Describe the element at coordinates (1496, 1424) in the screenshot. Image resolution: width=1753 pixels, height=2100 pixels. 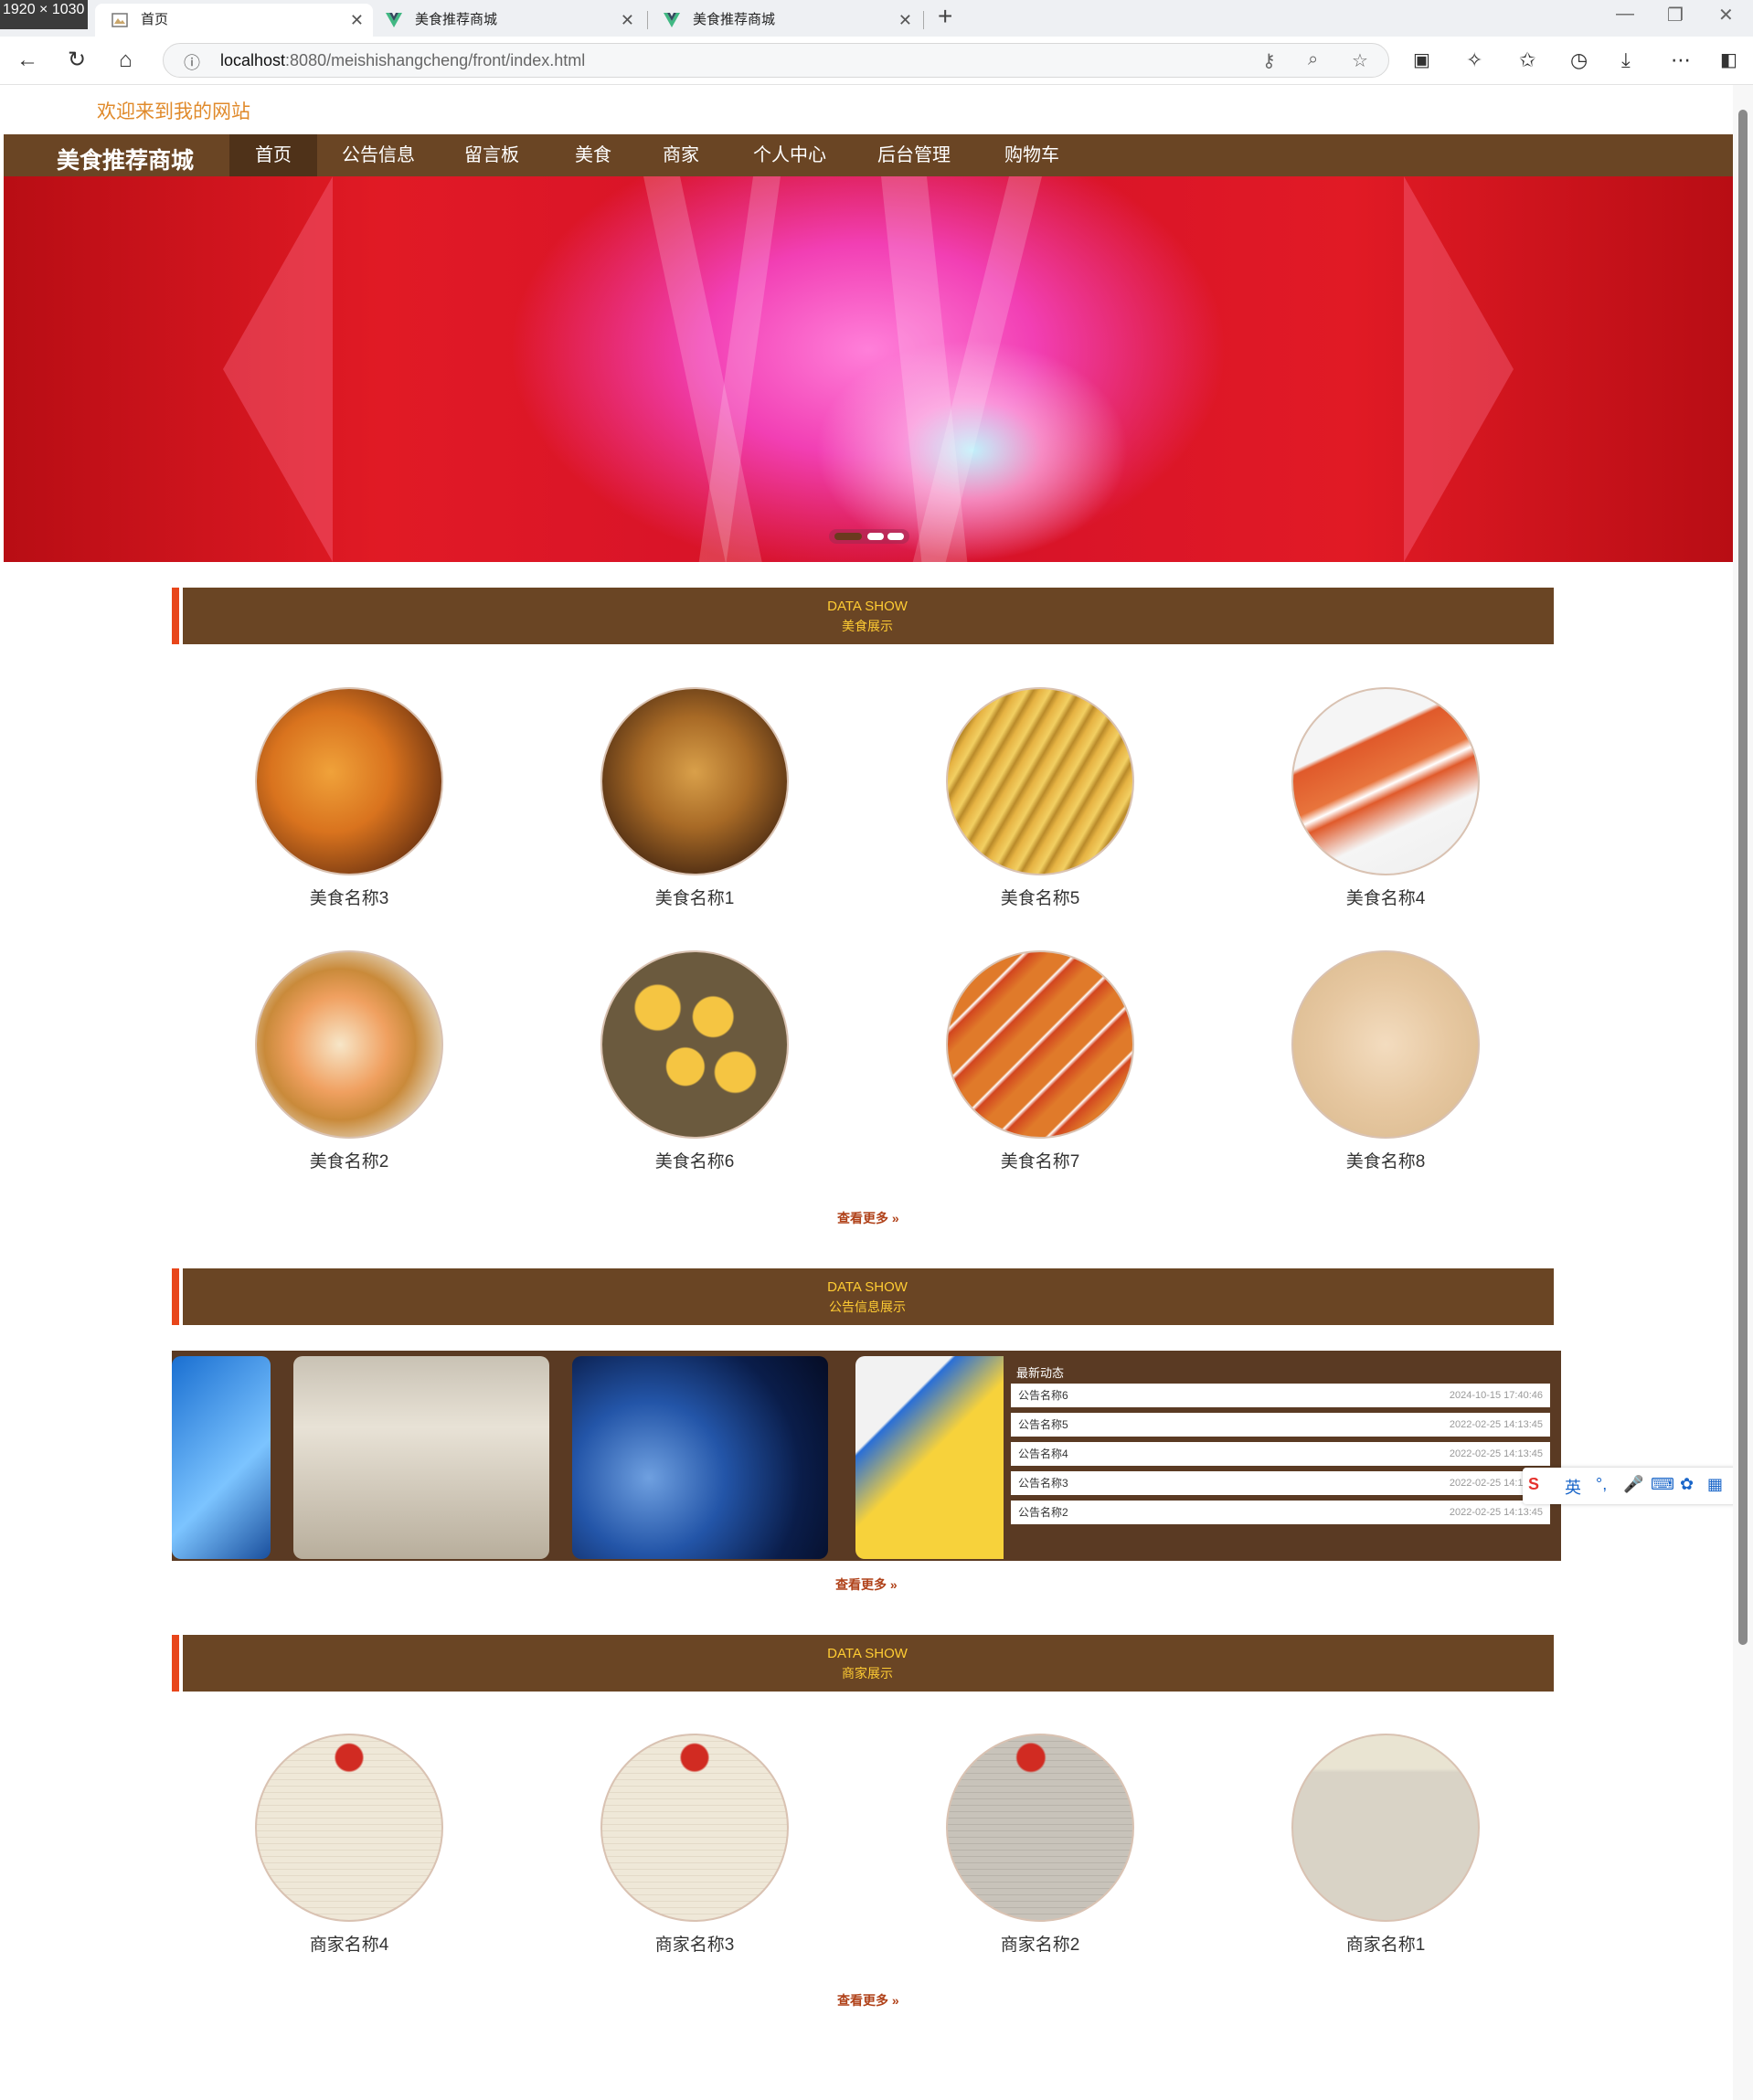
I see `notice-date: 2022-02-25 14:13:45` at that location.